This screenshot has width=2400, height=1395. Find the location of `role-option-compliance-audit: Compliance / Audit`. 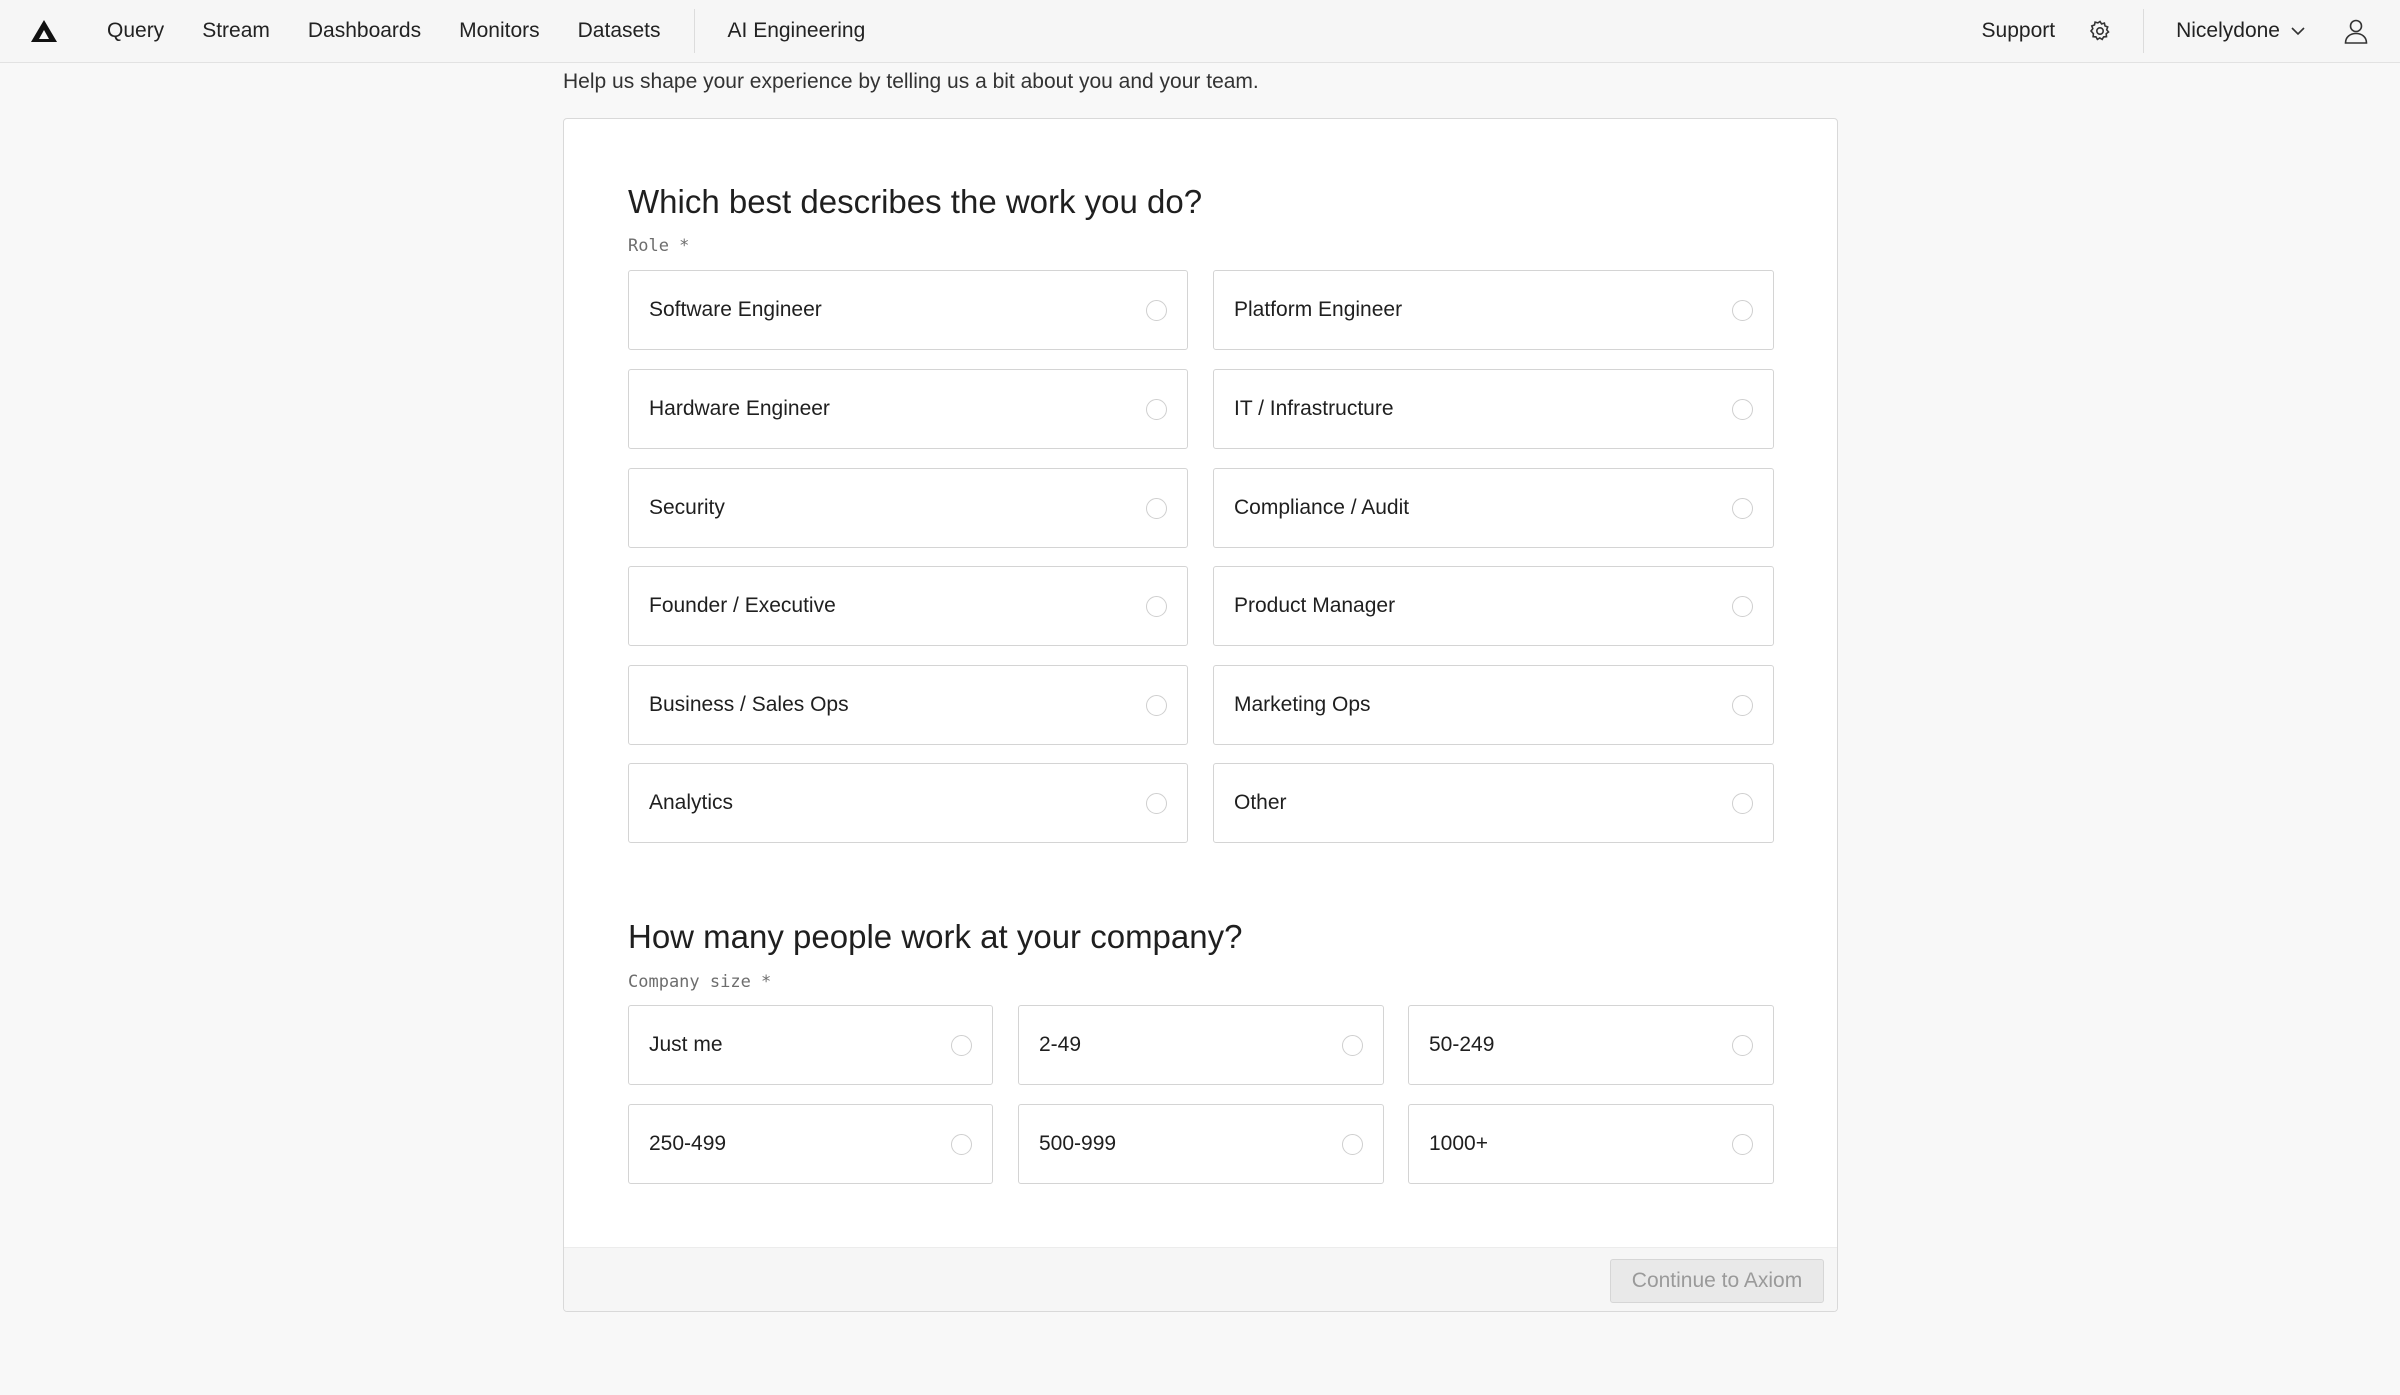

role-option-compliance-audit: Compliance / Audit is located at coordinates (1493, 508).